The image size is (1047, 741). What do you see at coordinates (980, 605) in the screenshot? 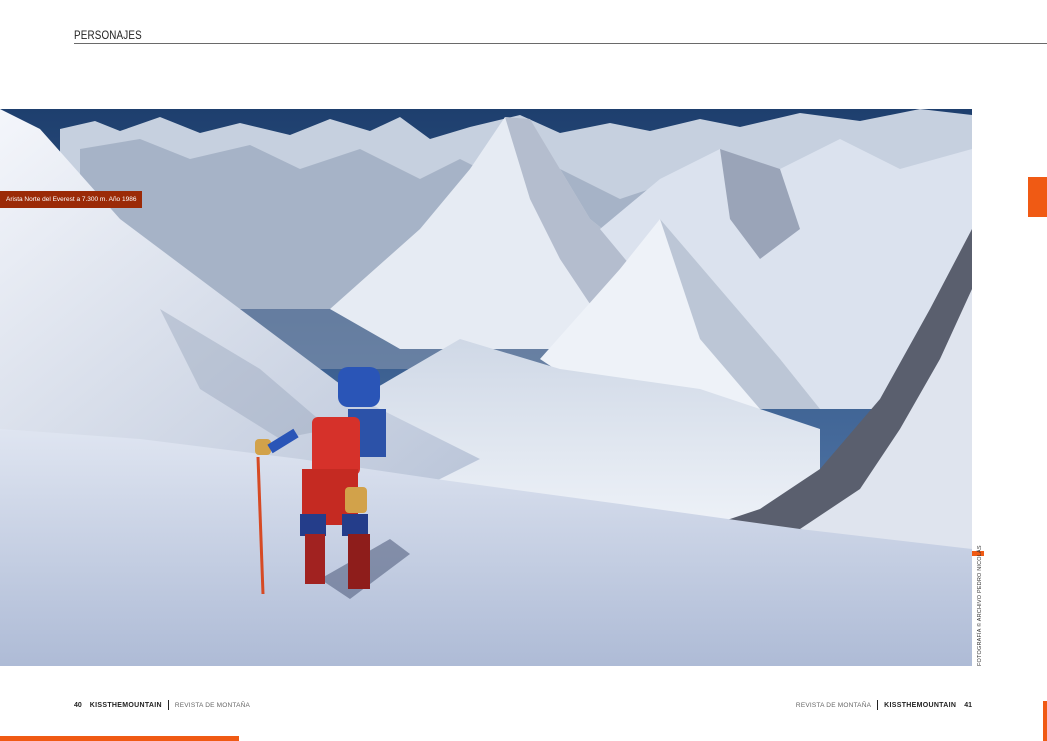
I see `photo-credit: FOTOGRAFÍA © ARCHIVO PEDRO NICOLÁS` at bounding box center [980, 605].